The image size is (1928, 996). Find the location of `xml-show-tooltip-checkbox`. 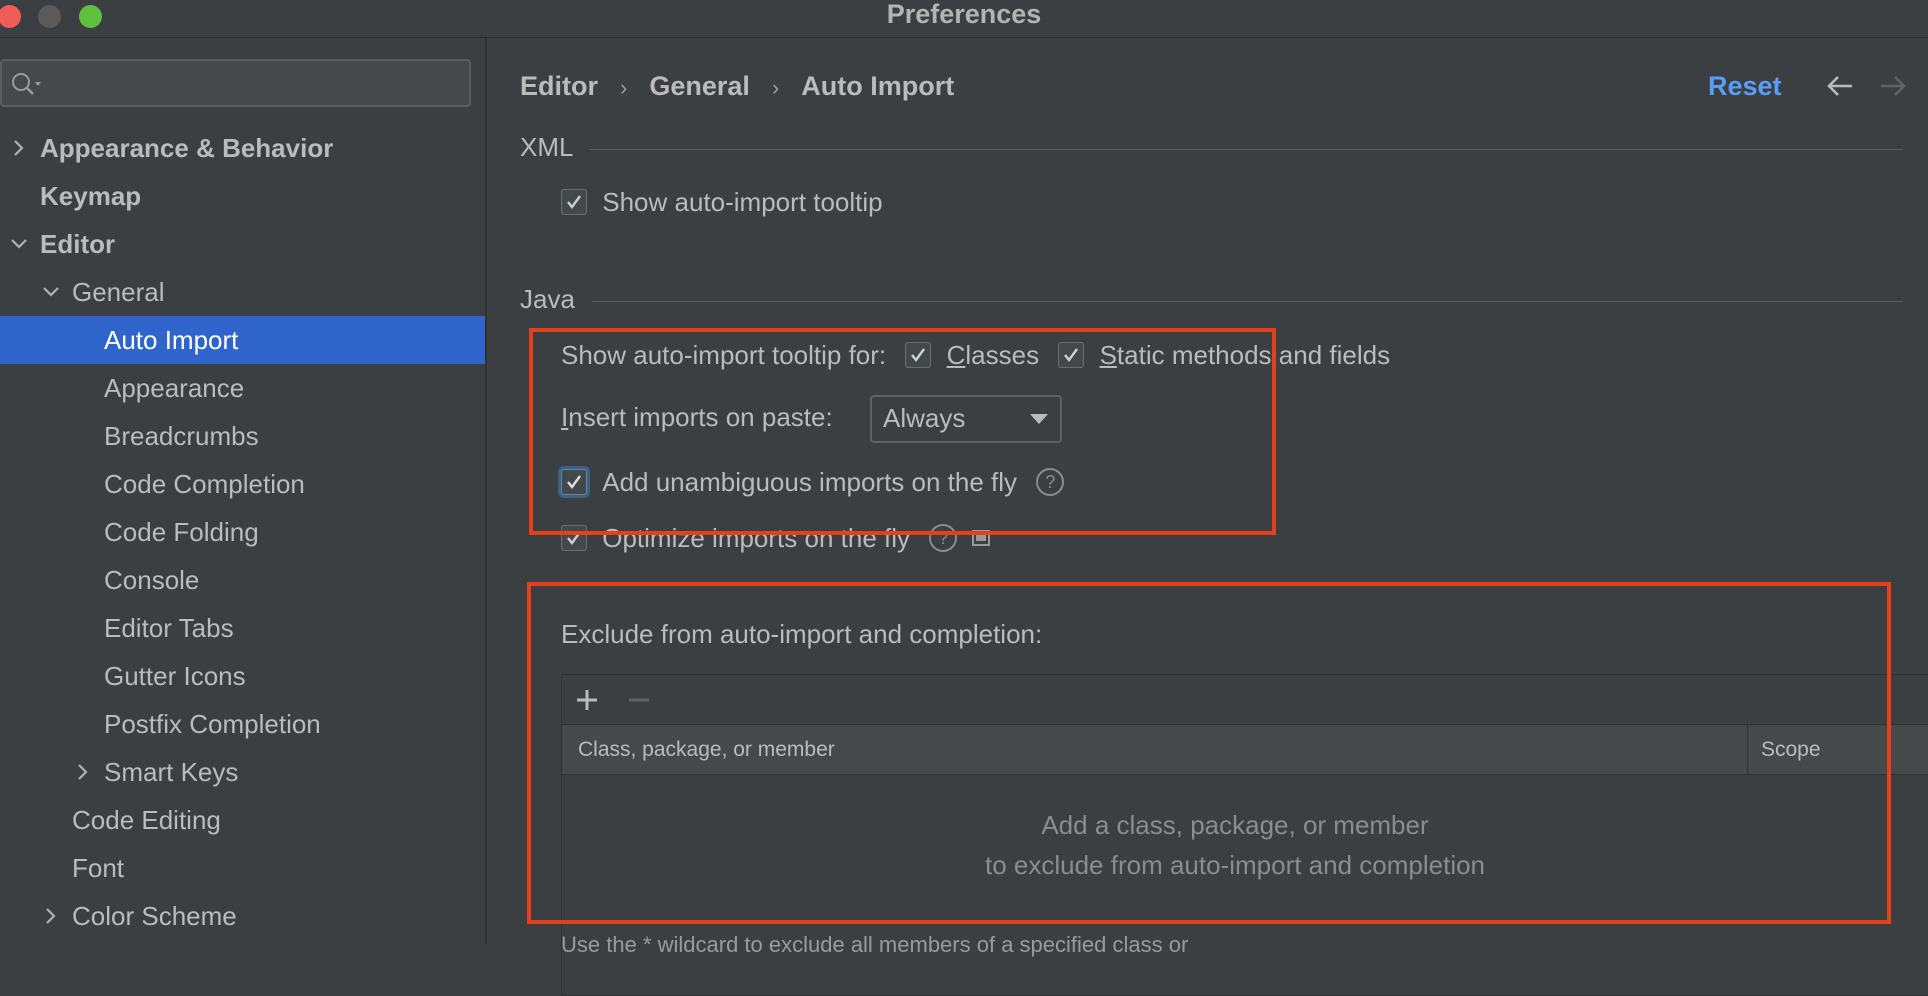

xml-show-tooltip-checkbox is located at coordinates (574, 202).